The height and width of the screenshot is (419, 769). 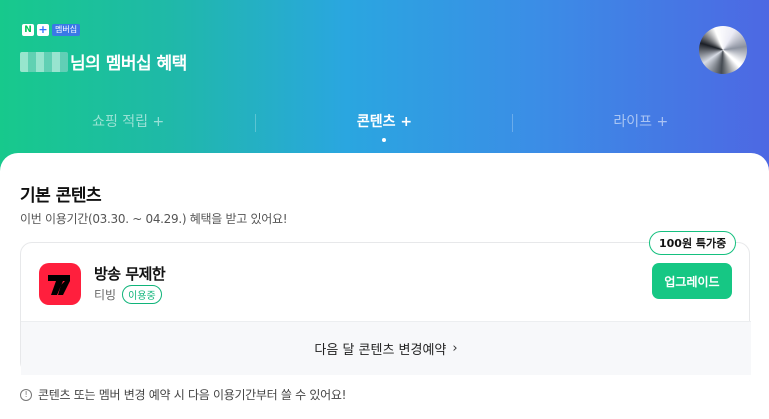 I want to click on tab-contents: 콘텐츠 +, so click(x=384, y=123).